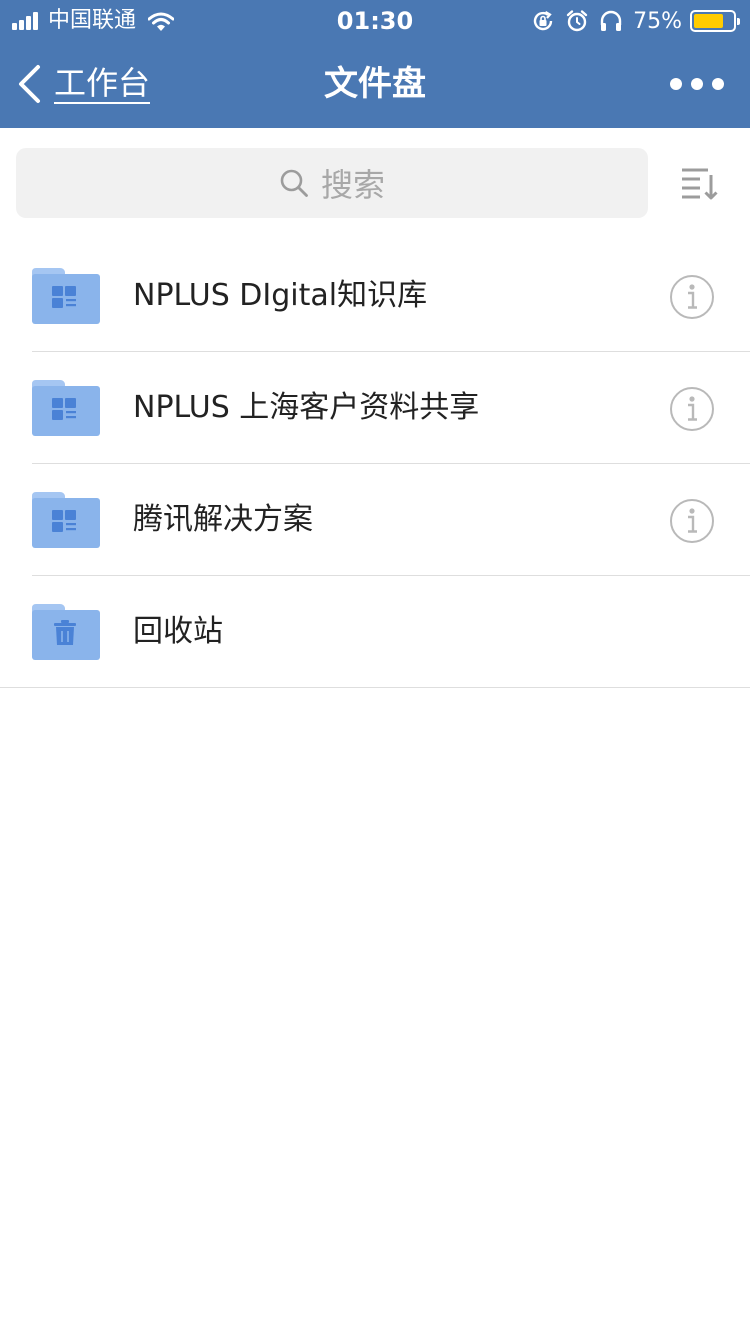 The height and width of the screenshot is (1334, 750). I want to click on battery-icon, so click(715, 21).